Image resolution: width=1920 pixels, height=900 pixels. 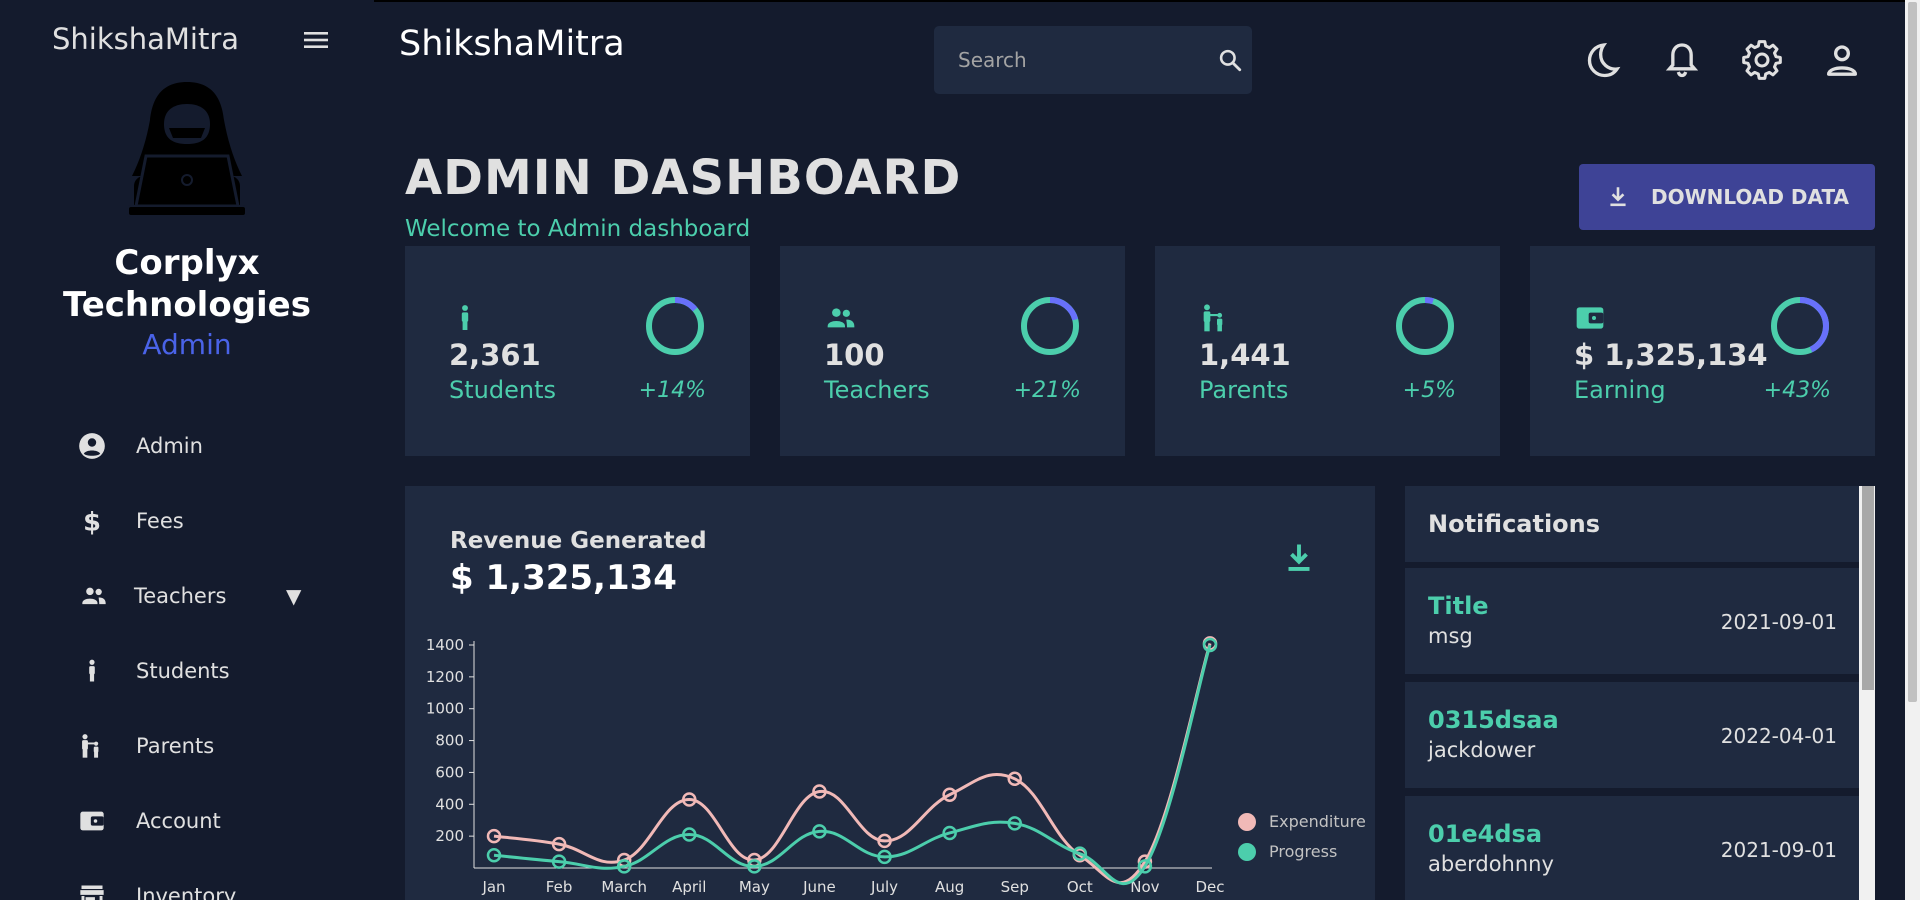 I want to click on notification-title: 0315dsaa, so click(x=1493, y=720).